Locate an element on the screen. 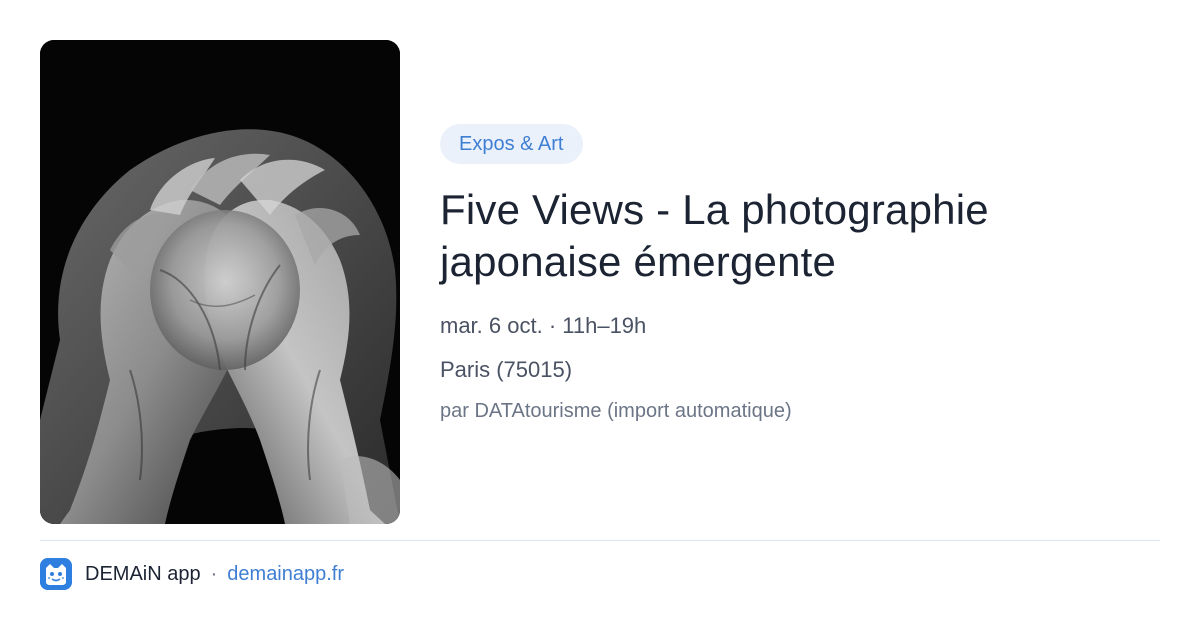 The width and height of the screenshot is (1200, 630). event-location: Paris (75015) is located at coordinates (506, 369).